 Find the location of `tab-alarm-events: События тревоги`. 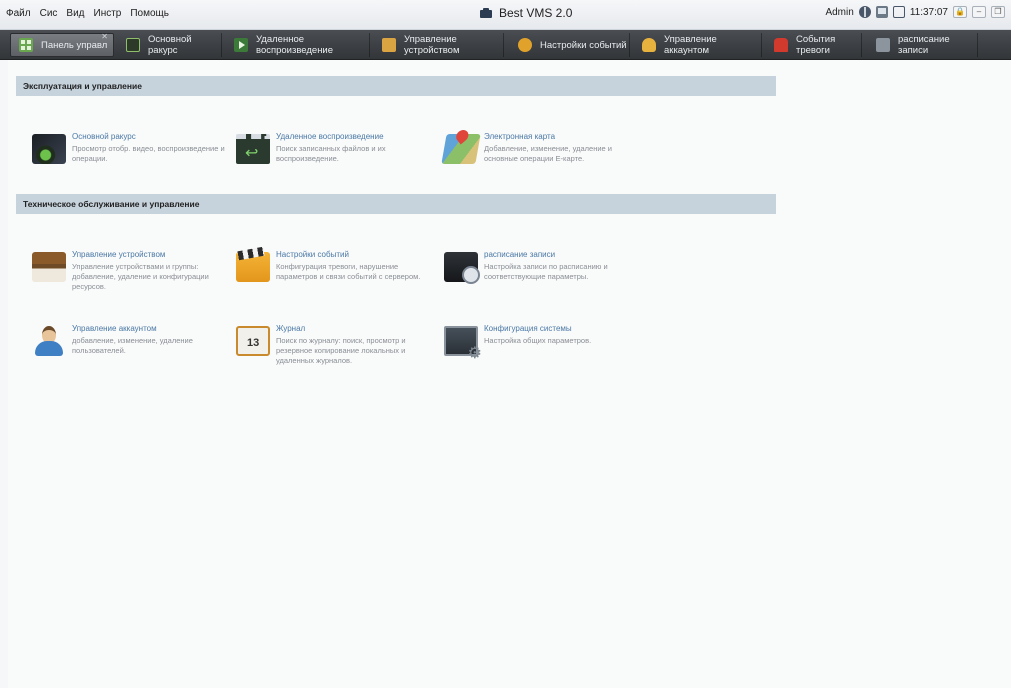

tab-alarm-events: События тревоги is located at coordinates (814, 45).